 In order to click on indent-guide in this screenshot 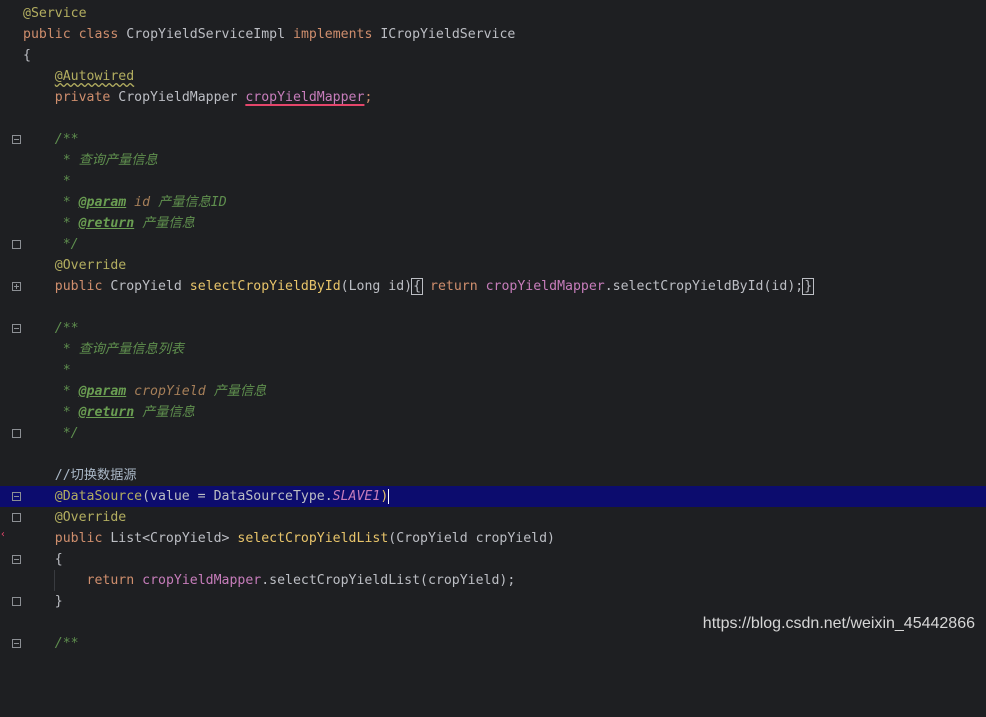, I will do `click(54, 580)`.